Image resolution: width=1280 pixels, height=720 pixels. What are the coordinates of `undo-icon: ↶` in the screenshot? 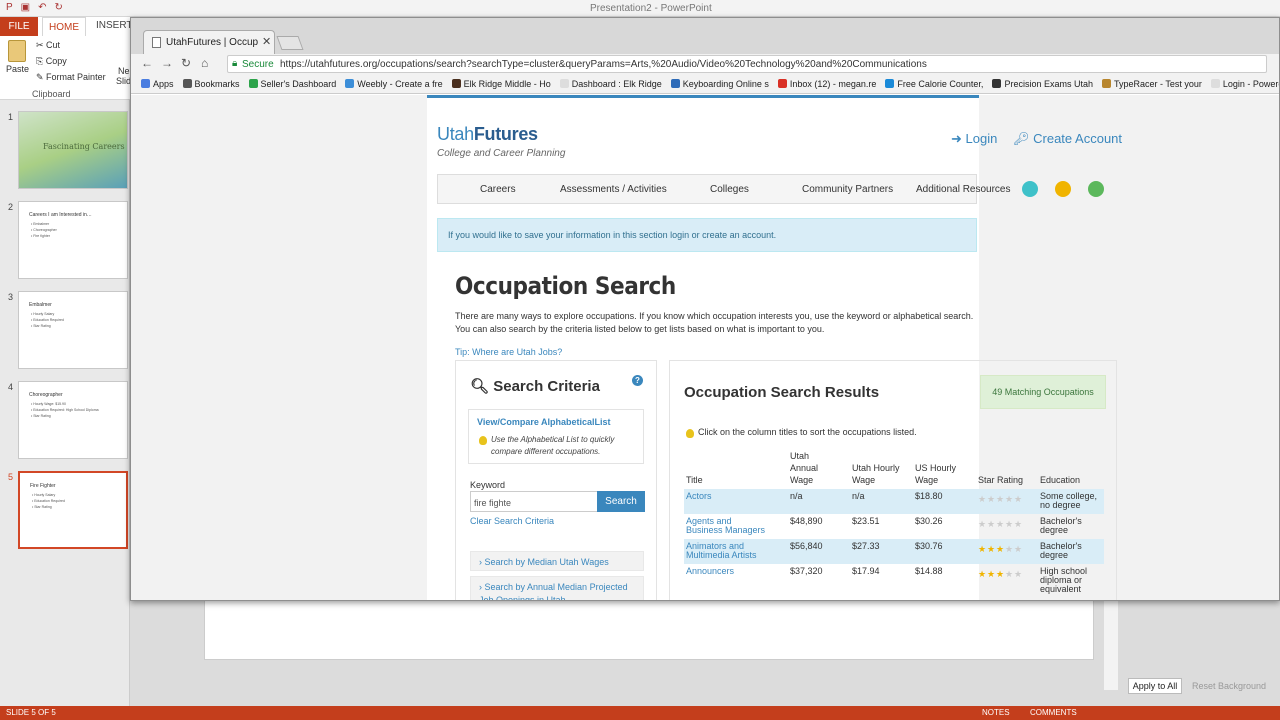 It's located at (42, 7).